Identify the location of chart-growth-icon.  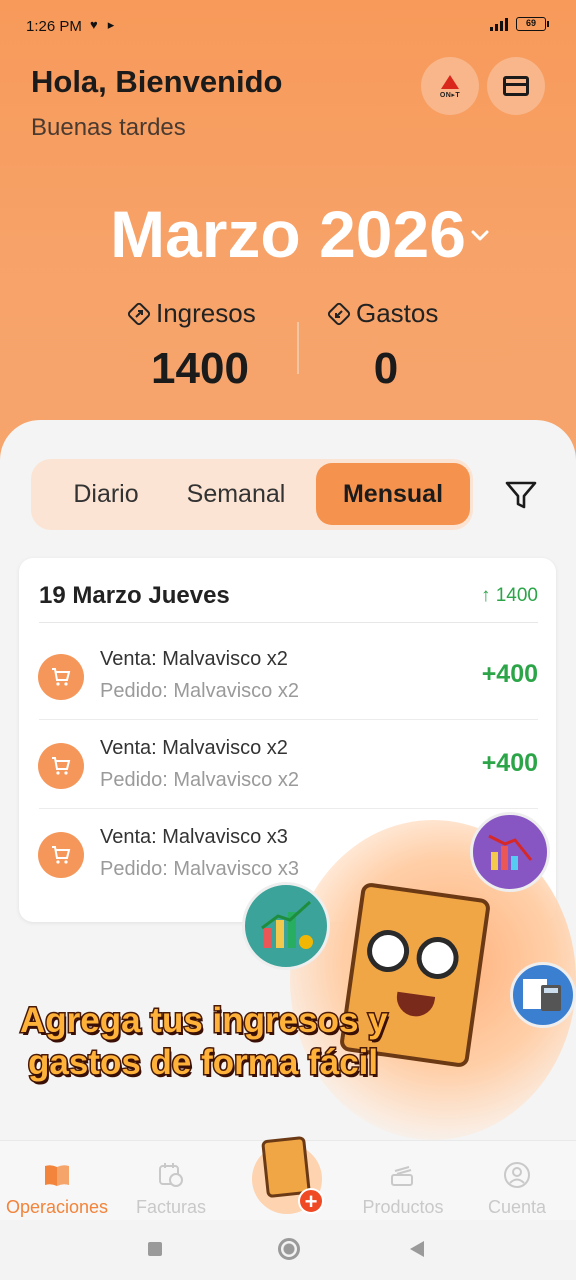
(286, 926).